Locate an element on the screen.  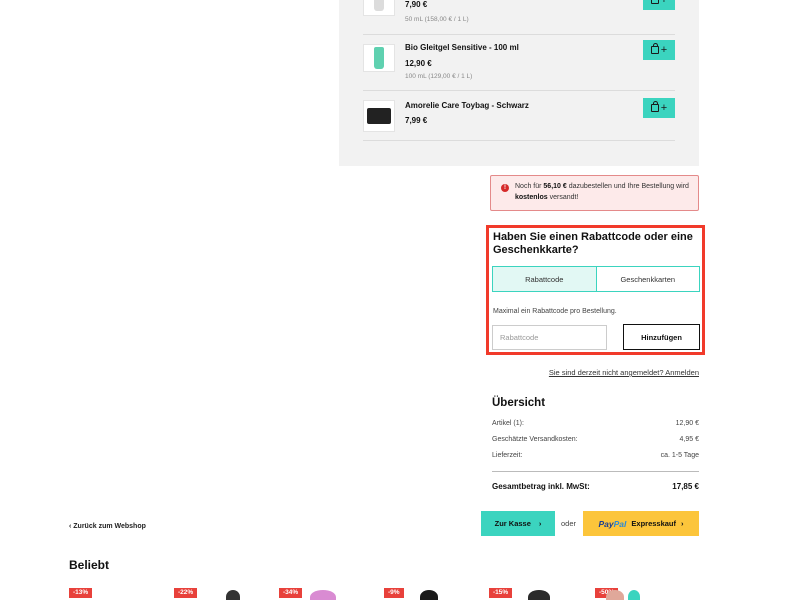
summary-label: Geschätzte Versandkosten: is located at coordinates (535, 439).